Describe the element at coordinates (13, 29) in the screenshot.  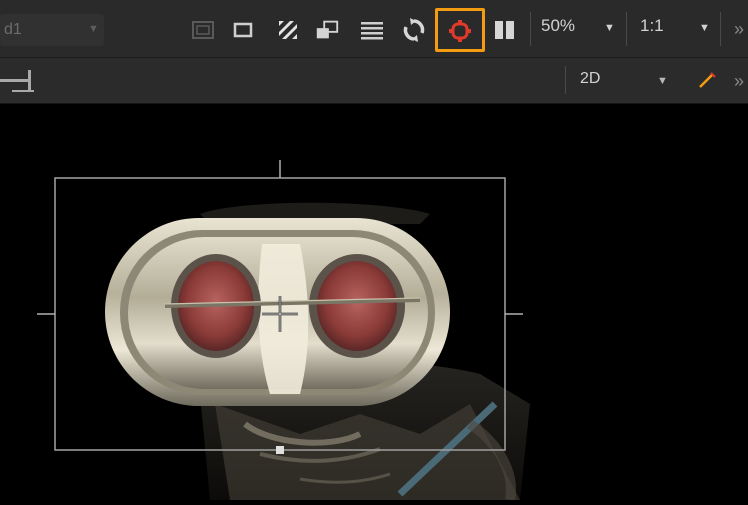
I see `layer-dropdown-value: d1` at that location.